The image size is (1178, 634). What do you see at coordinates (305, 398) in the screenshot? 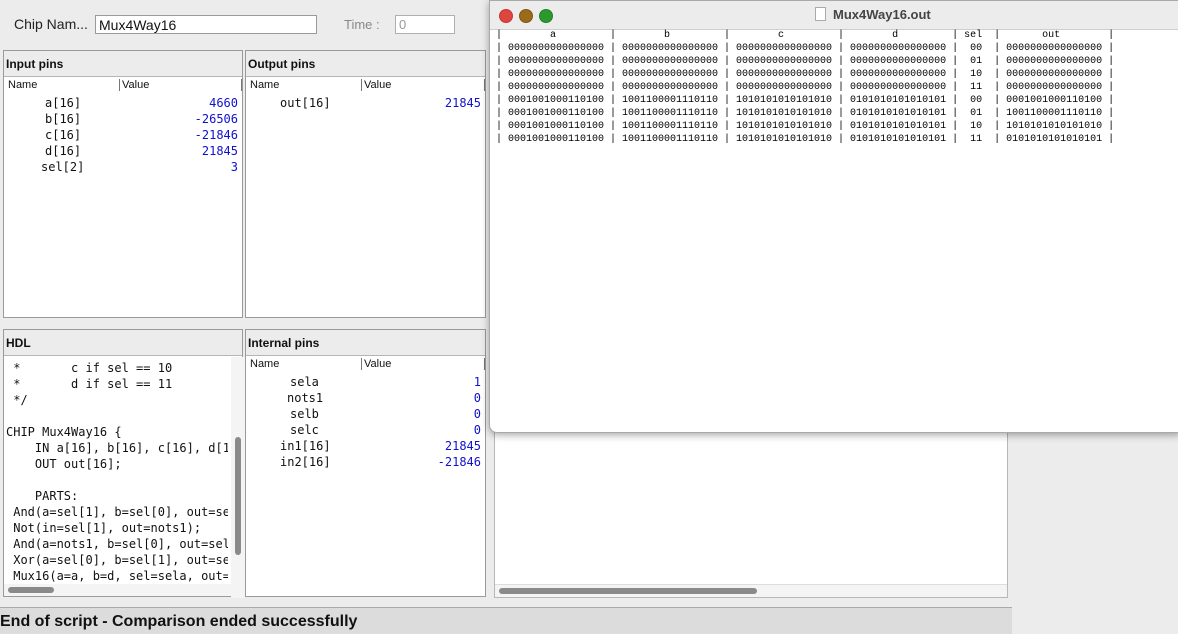
I see `pin-name: nots1` at bounding box center [305, 398].